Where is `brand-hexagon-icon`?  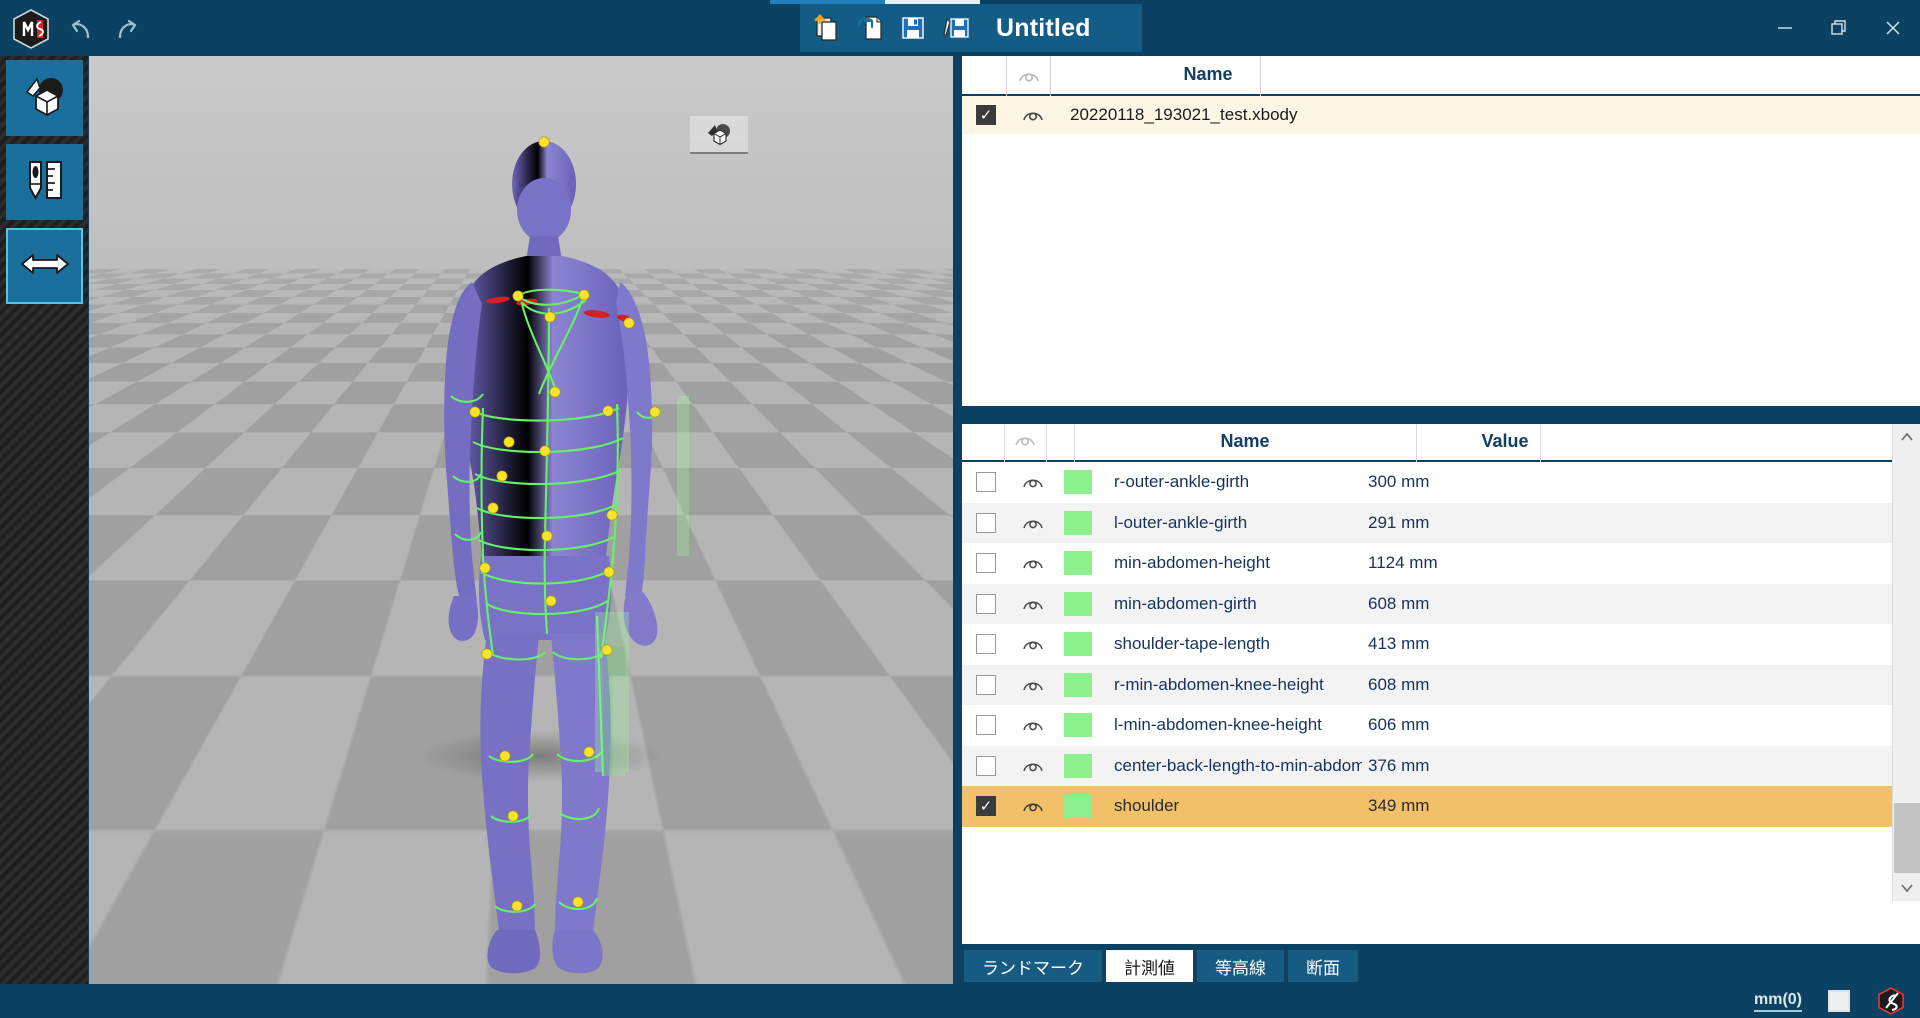
brand-hexagon-icon is located at coordinates (1891, 1001).